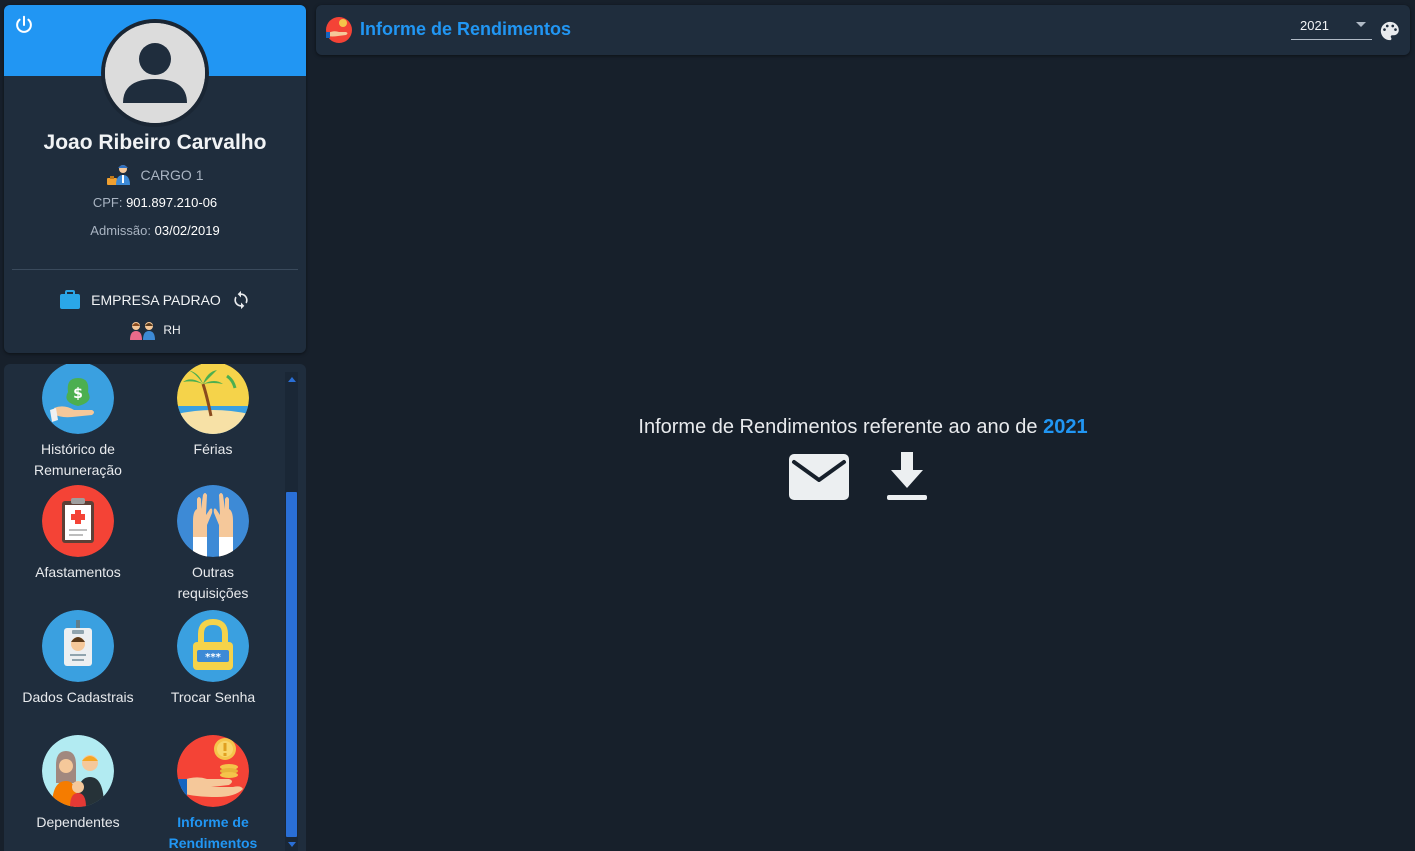 This screenshot has height=851, width=1415. I want to click on cargo-label: CARGO 1, so click(172, 175).